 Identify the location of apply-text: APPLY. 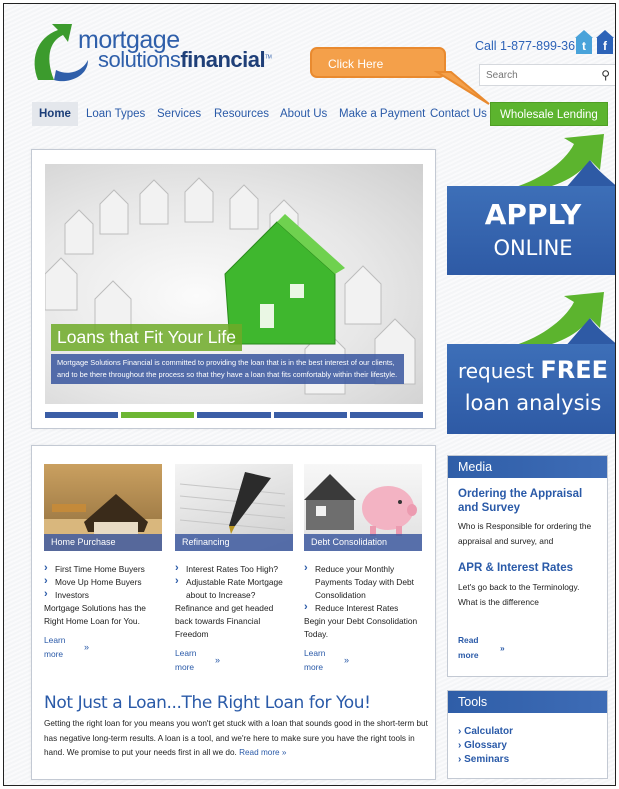
(533, 214).